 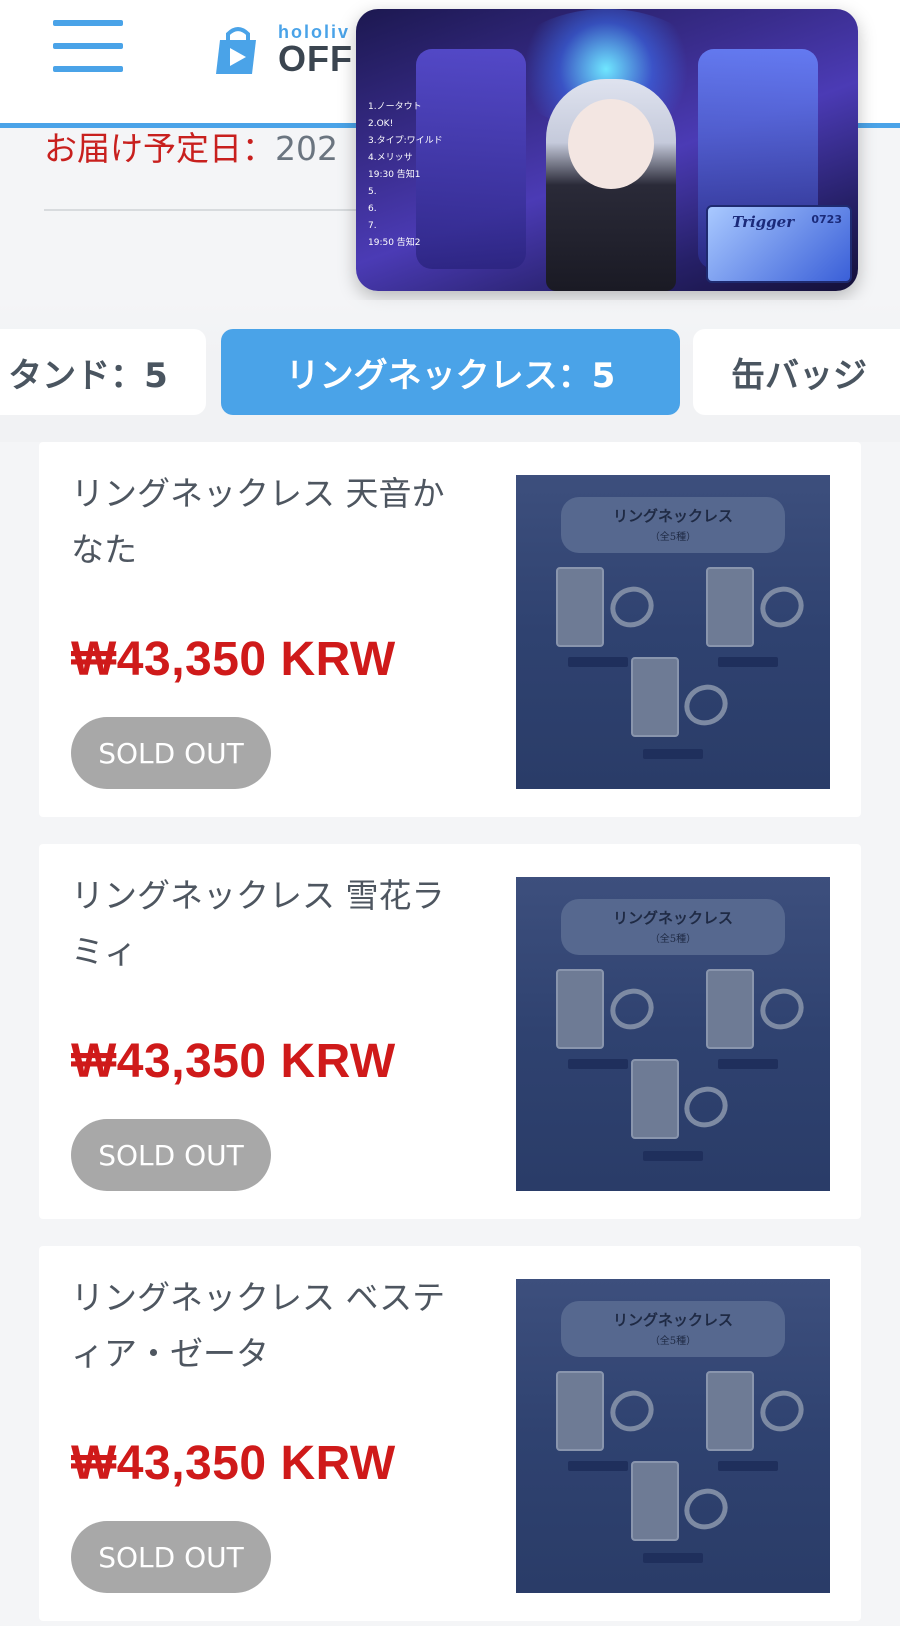 What do you see at coordinates (796, 372) in the screenshot?
I see `tab-can-badge: 缶バッジ` at bounding box center [796, 372].